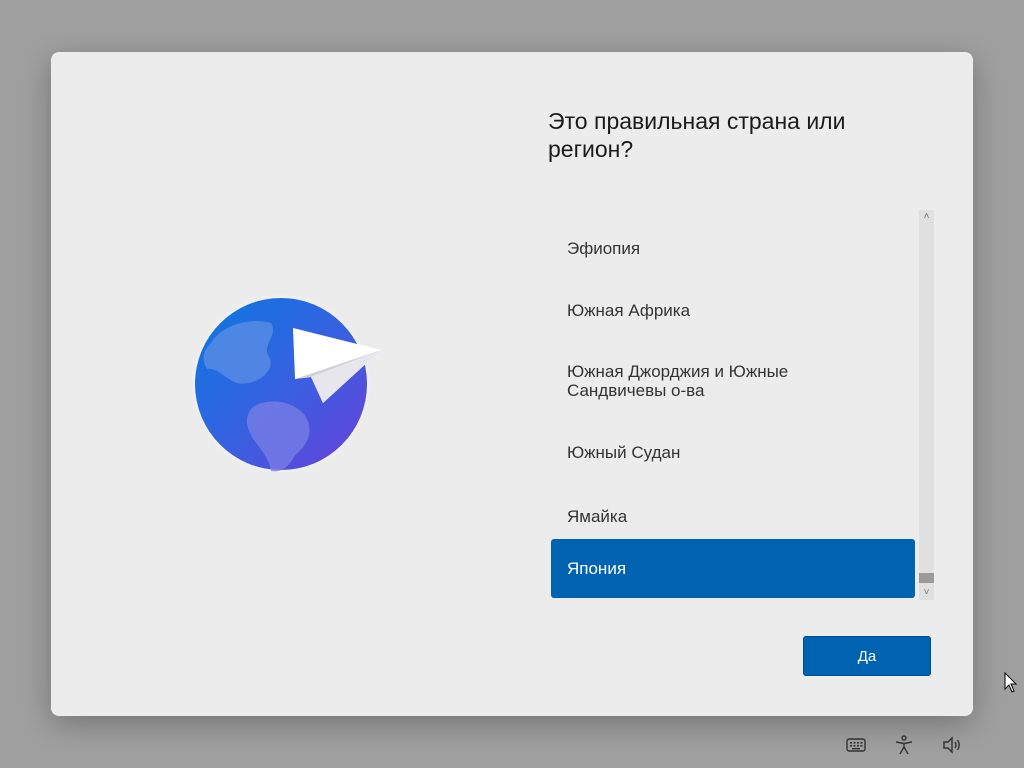 The image size is (1024, 768). I want to click on mouse-cursor-icon, so click(1011, 682).